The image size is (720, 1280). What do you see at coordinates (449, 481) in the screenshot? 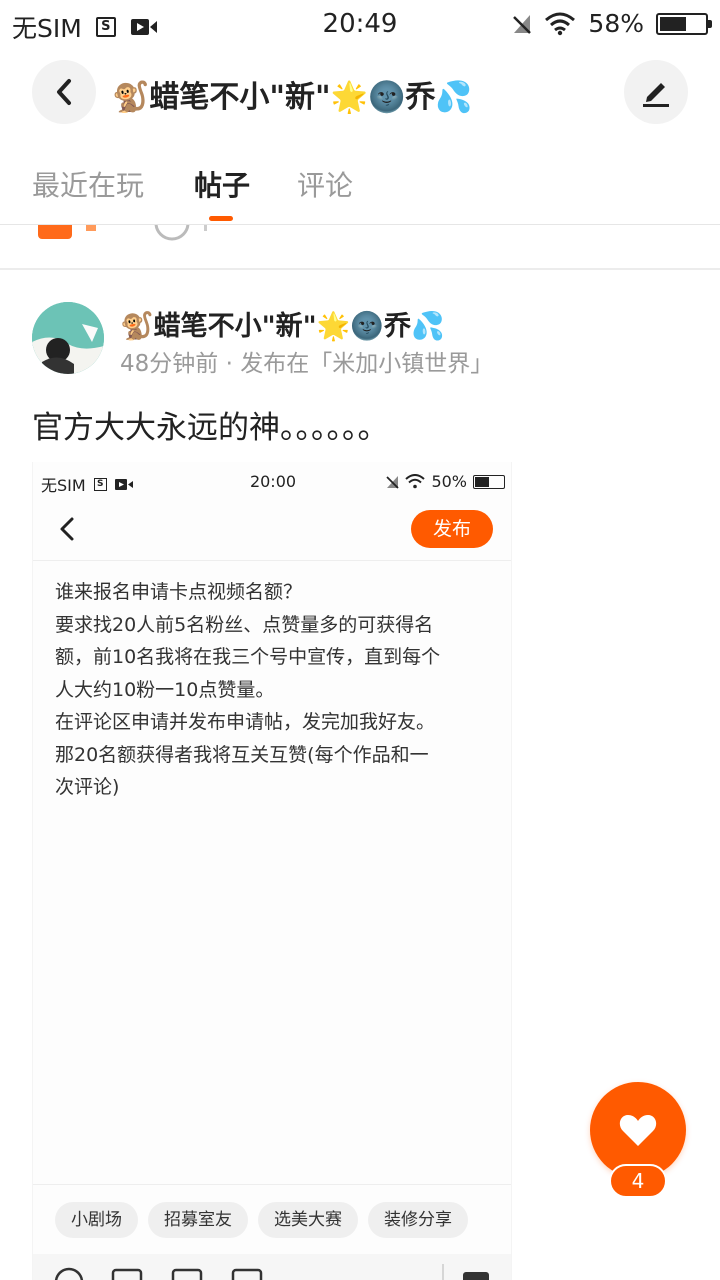
I see `image-battery-percent: 50%` at bounding box center [449, 481].